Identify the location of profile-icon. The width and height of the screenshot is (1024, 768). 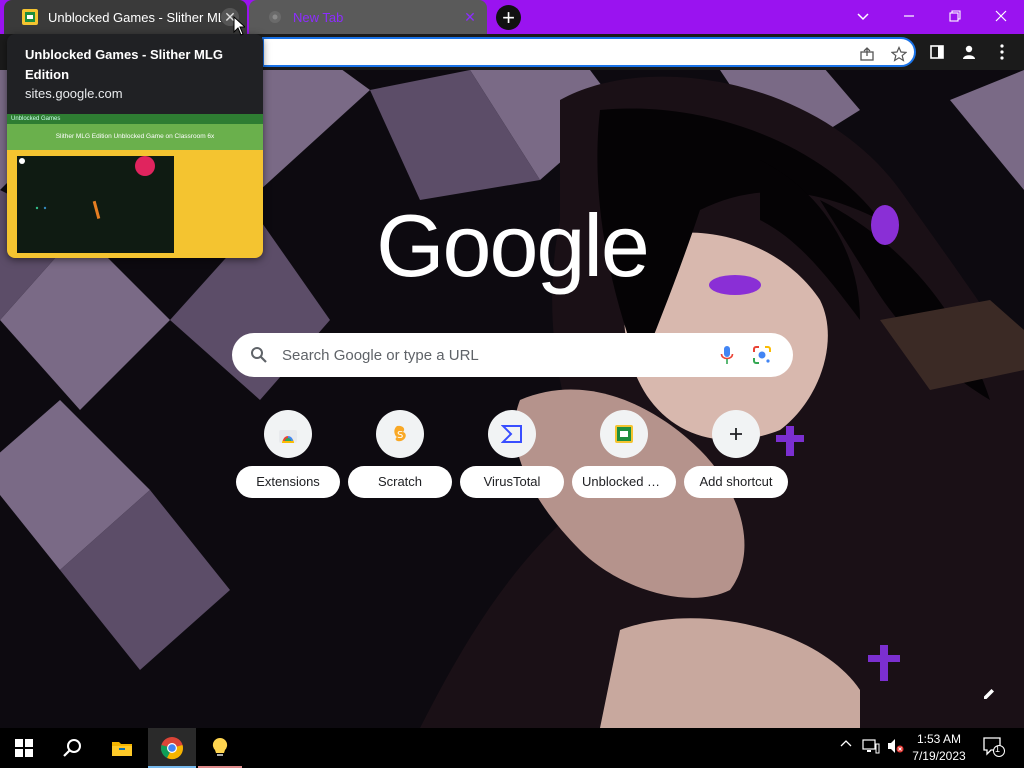
(969, 52).